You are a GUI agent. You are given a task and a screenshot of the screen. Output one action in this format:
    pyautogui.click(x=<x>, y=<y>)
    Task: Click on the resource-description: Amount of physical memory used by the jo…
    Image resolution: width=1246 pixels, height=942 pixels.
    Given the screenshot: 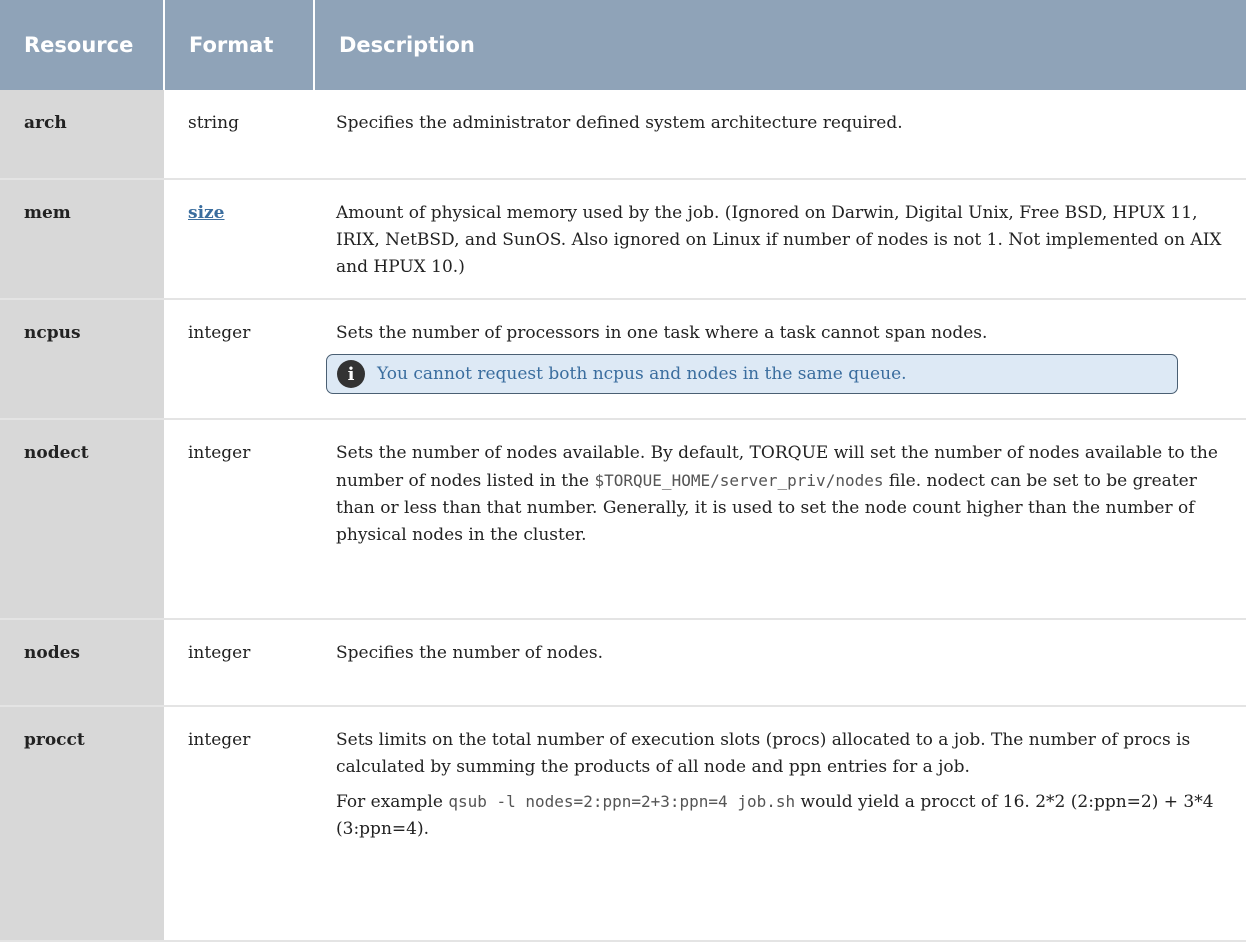 What is the action you would take?
    pyautogui.click(x=780, y=239)
    